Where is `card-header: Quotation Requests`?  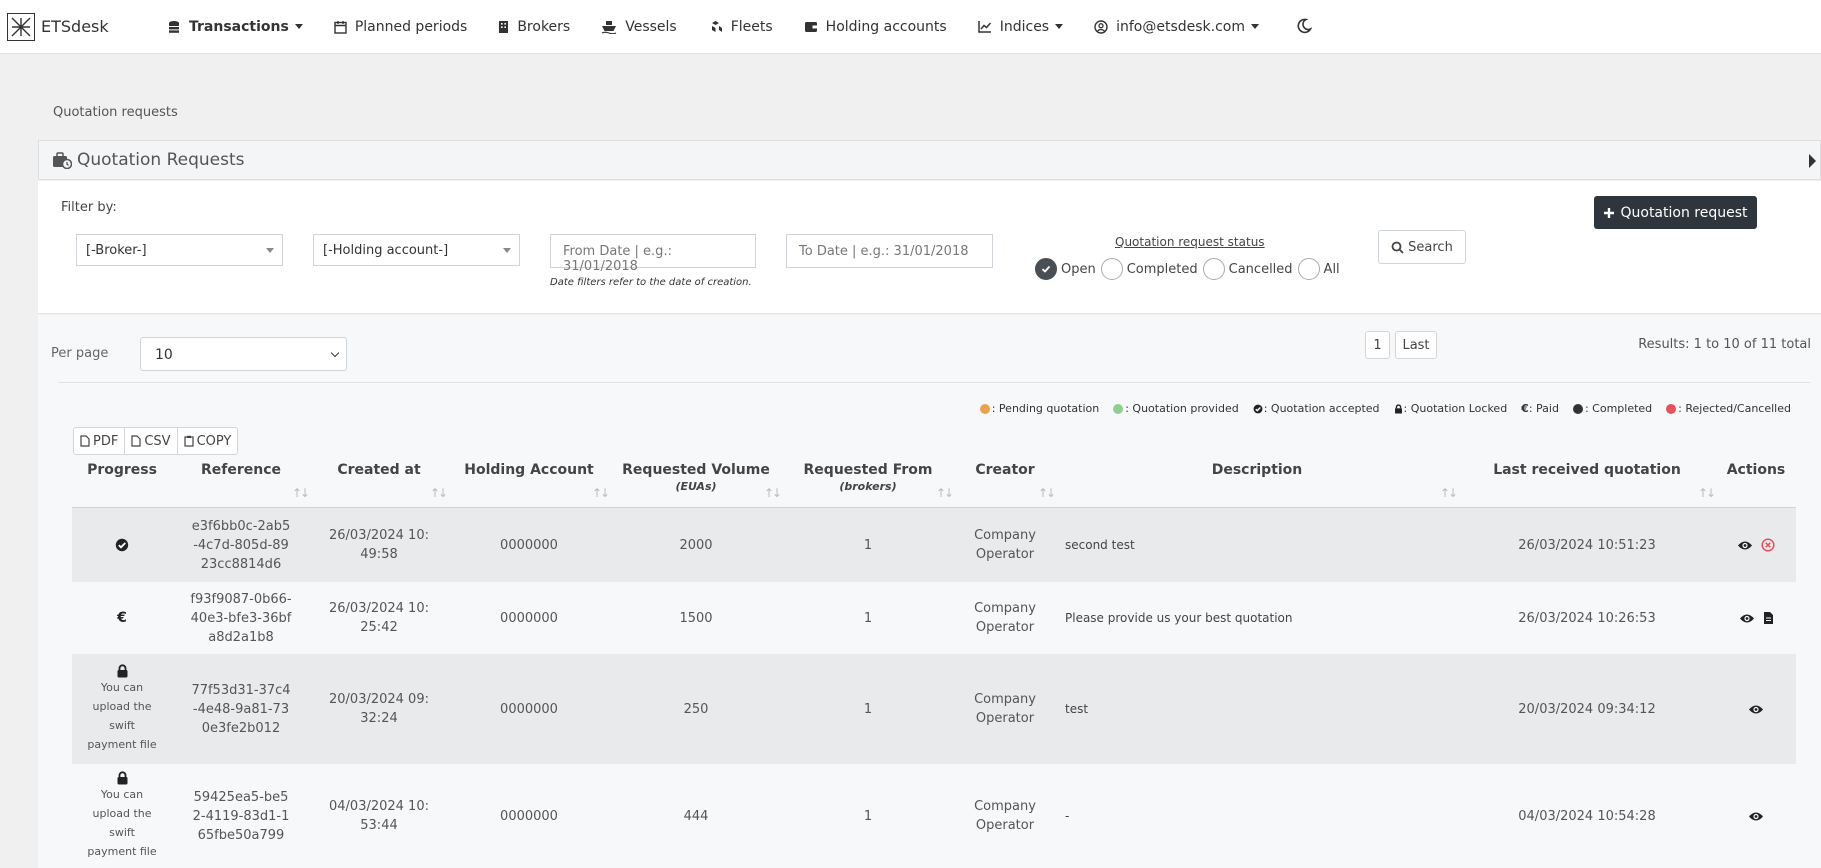 card-header: Quotation Requests is located at coordinates (929, 160).